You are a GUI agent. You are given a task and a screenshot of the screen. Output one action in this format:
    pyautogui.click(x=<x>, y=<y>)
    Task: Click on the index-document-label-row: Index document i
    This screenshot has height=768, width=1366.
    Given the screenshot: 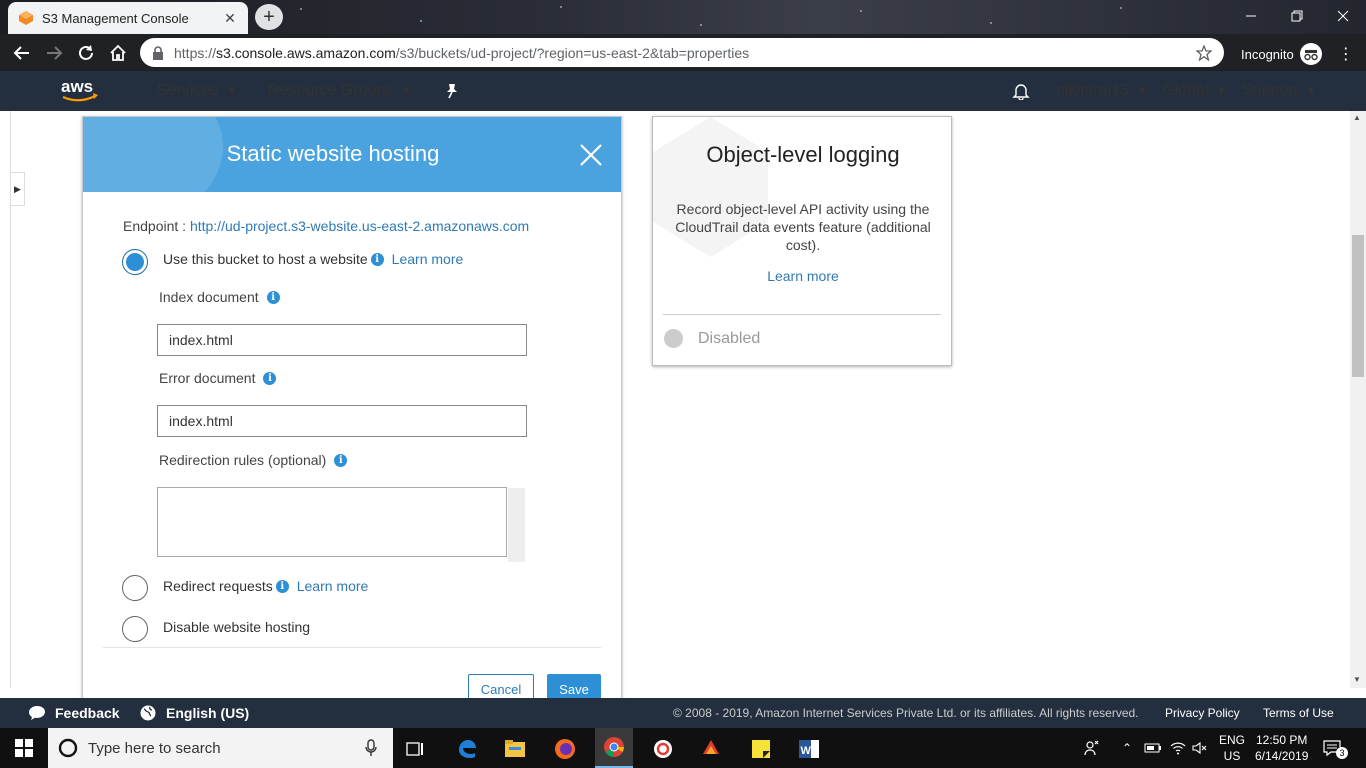 What is the action you would take?
    pyautogui.click(x=219, y=297)
    